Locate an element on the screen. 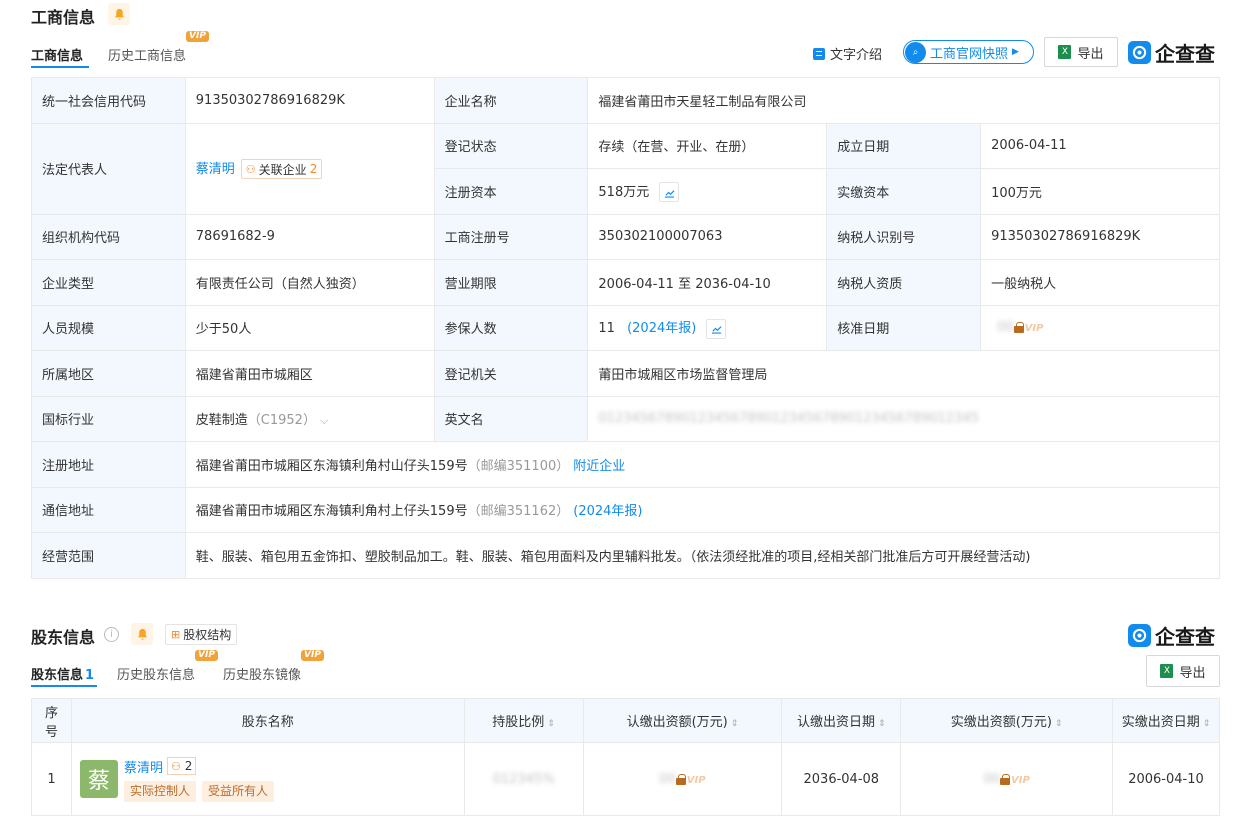  label-paid-capital: 实缴资本 is located at coordinates (904, 191).